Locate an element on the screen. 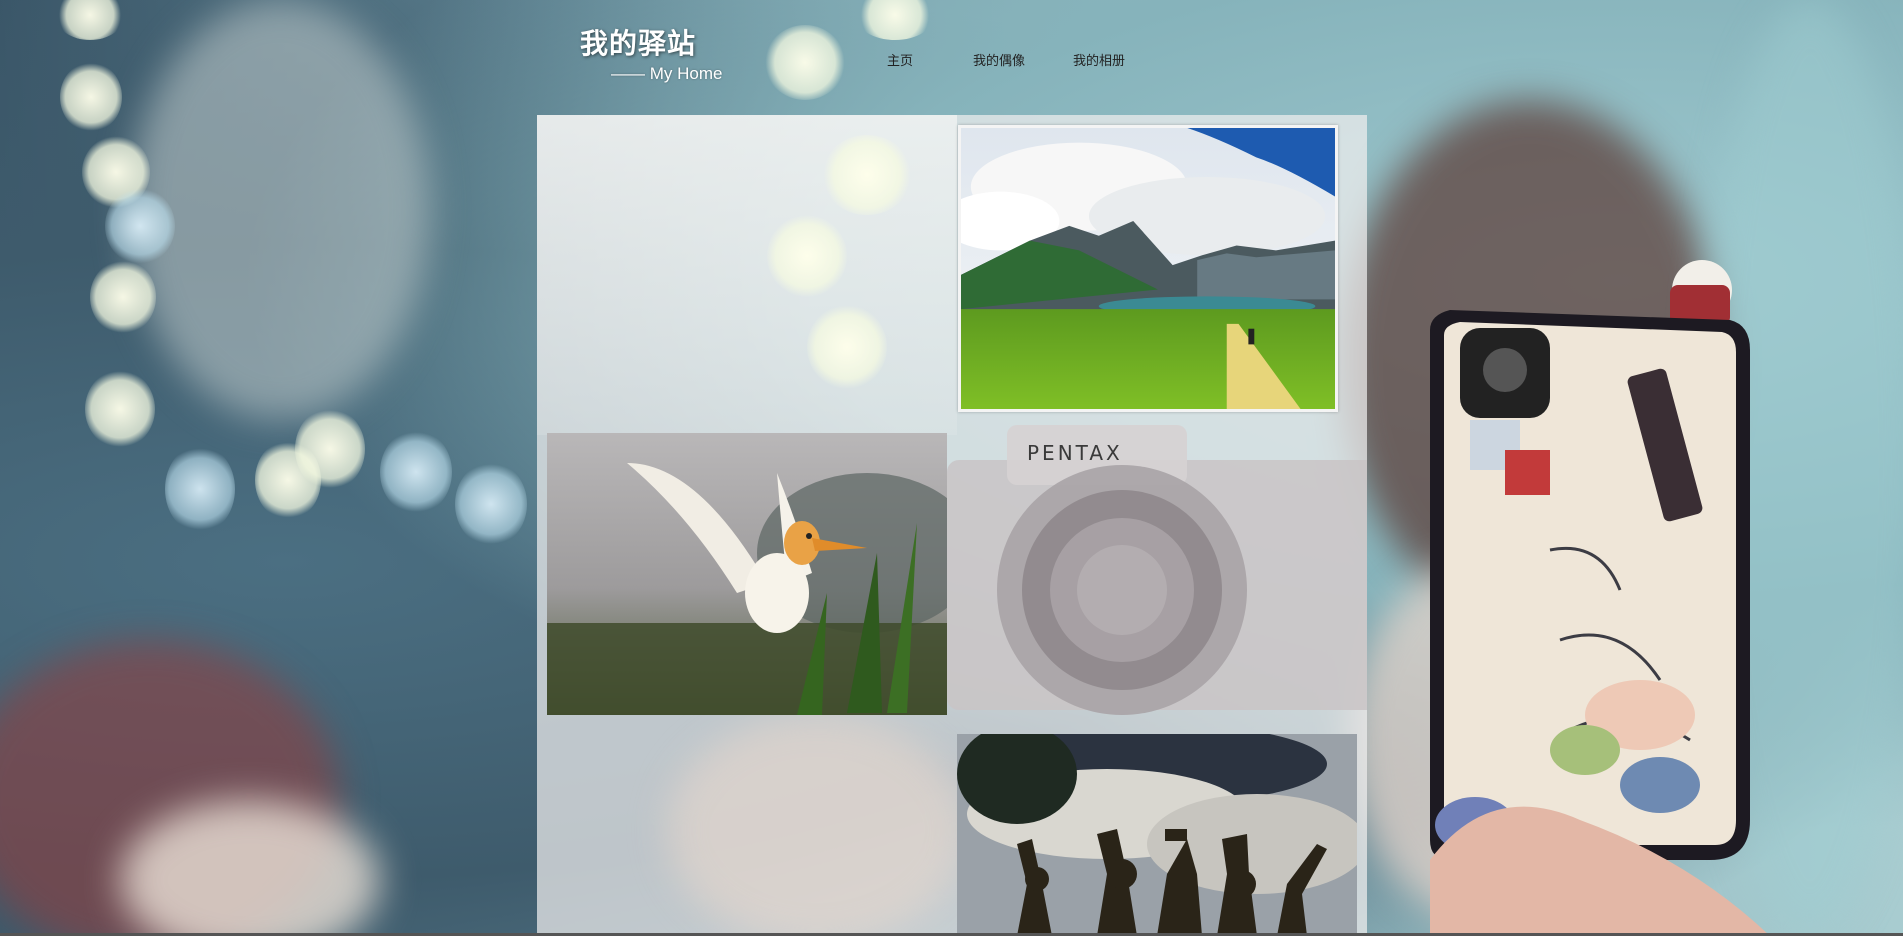 This screenshot has height=936, width=1903. gallery-photo-bird is located at coordinates (747, 574).